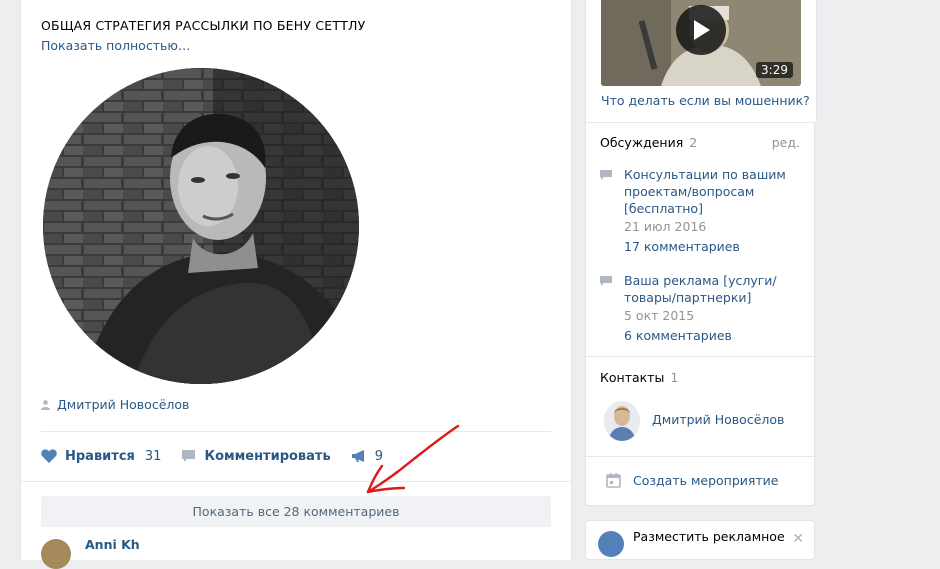  I want to click on discussions-edit-link: ред., so click(786, 142).